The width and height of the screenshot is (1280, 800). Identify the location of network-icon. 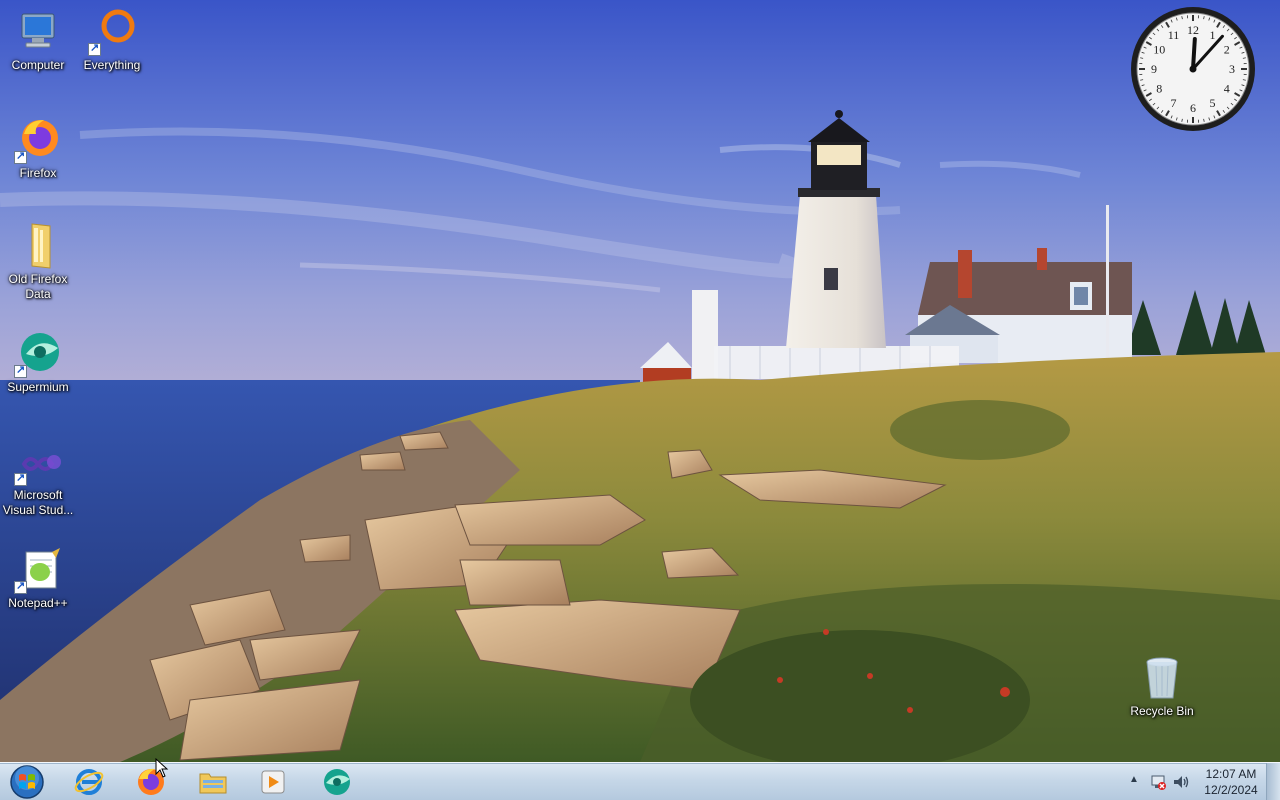
(1158, 782).